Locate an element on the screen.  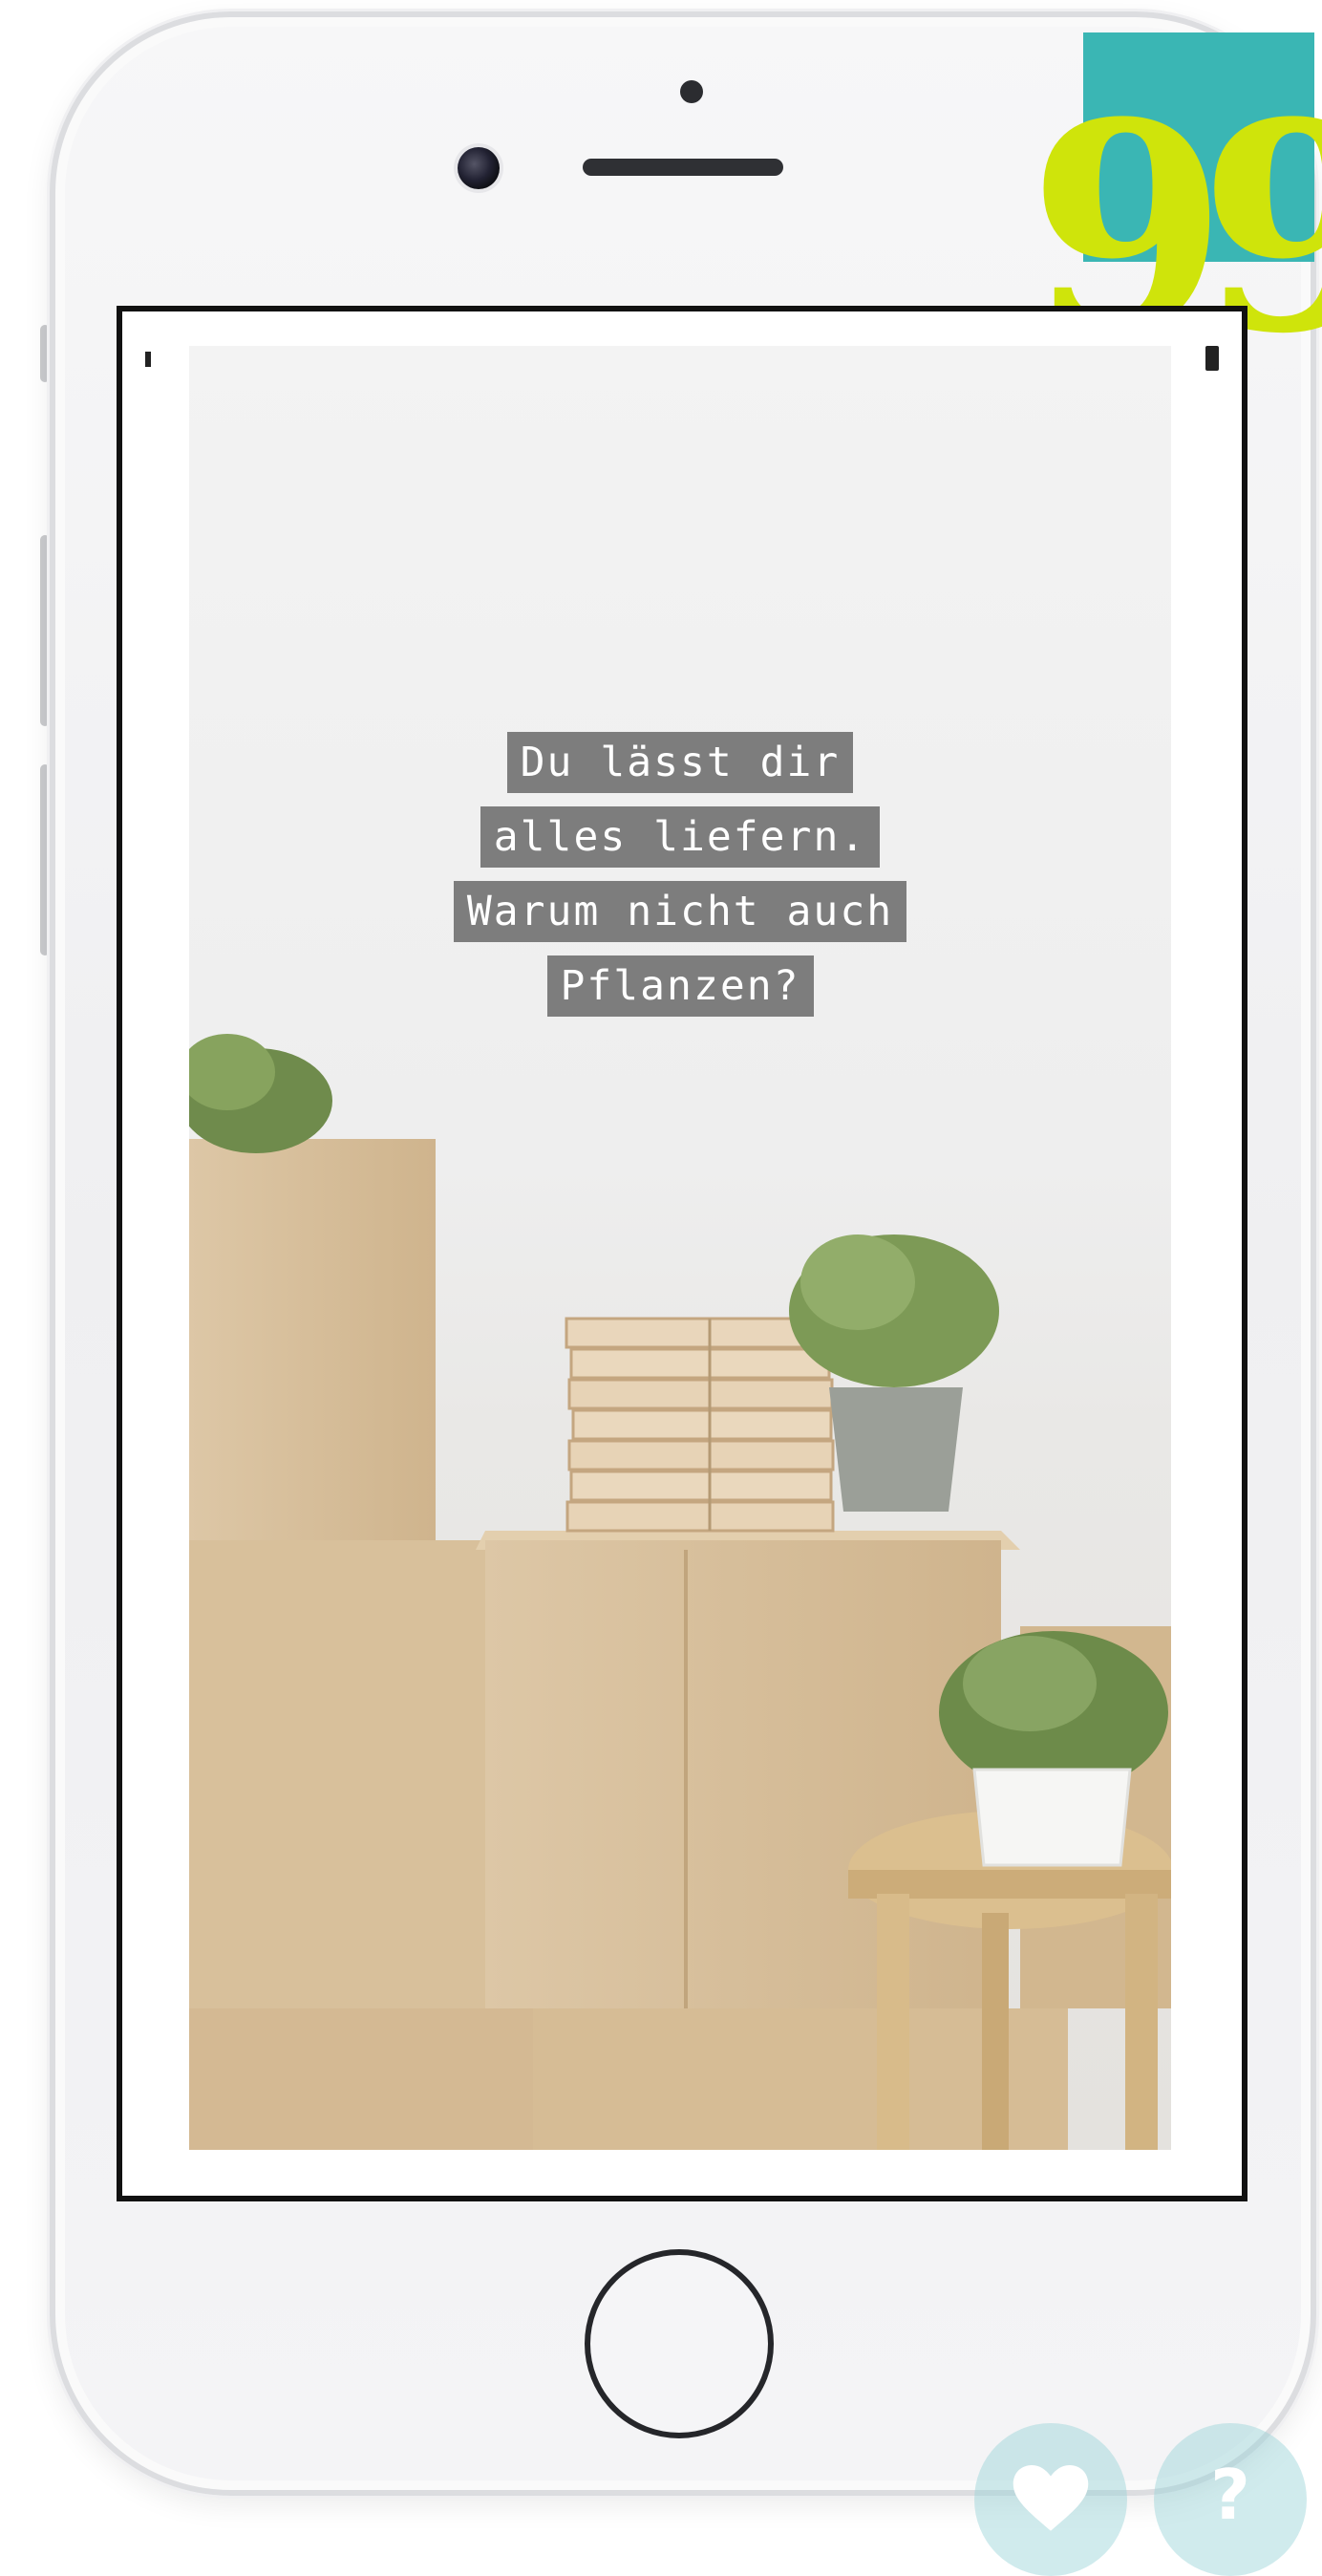
proximity-sensor is located at coordinates (691, 91).